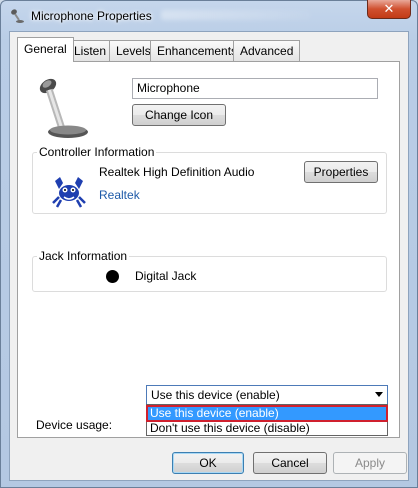 The height and width of the screenshot is (488, 418). Describe the element at coordinates (69, 192) in the screenshot. I see `realtek-crab-icon` at that location.